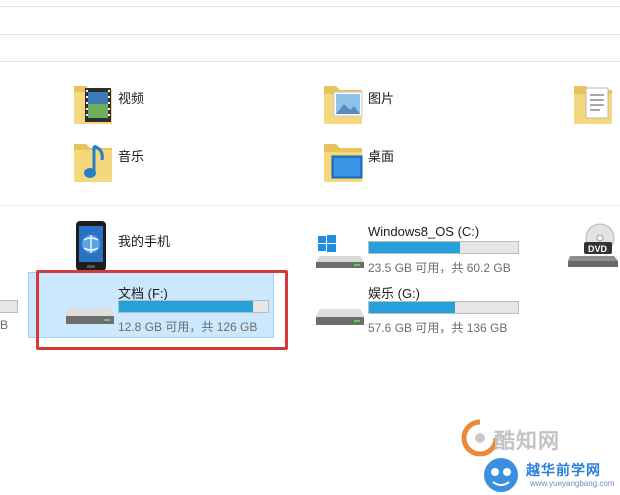 This screenshot has height=495, width=620. What do you see at coordinates (93, 163) in the screenshot?
I see `music-folder-icon` at bounding box center [93, 163].